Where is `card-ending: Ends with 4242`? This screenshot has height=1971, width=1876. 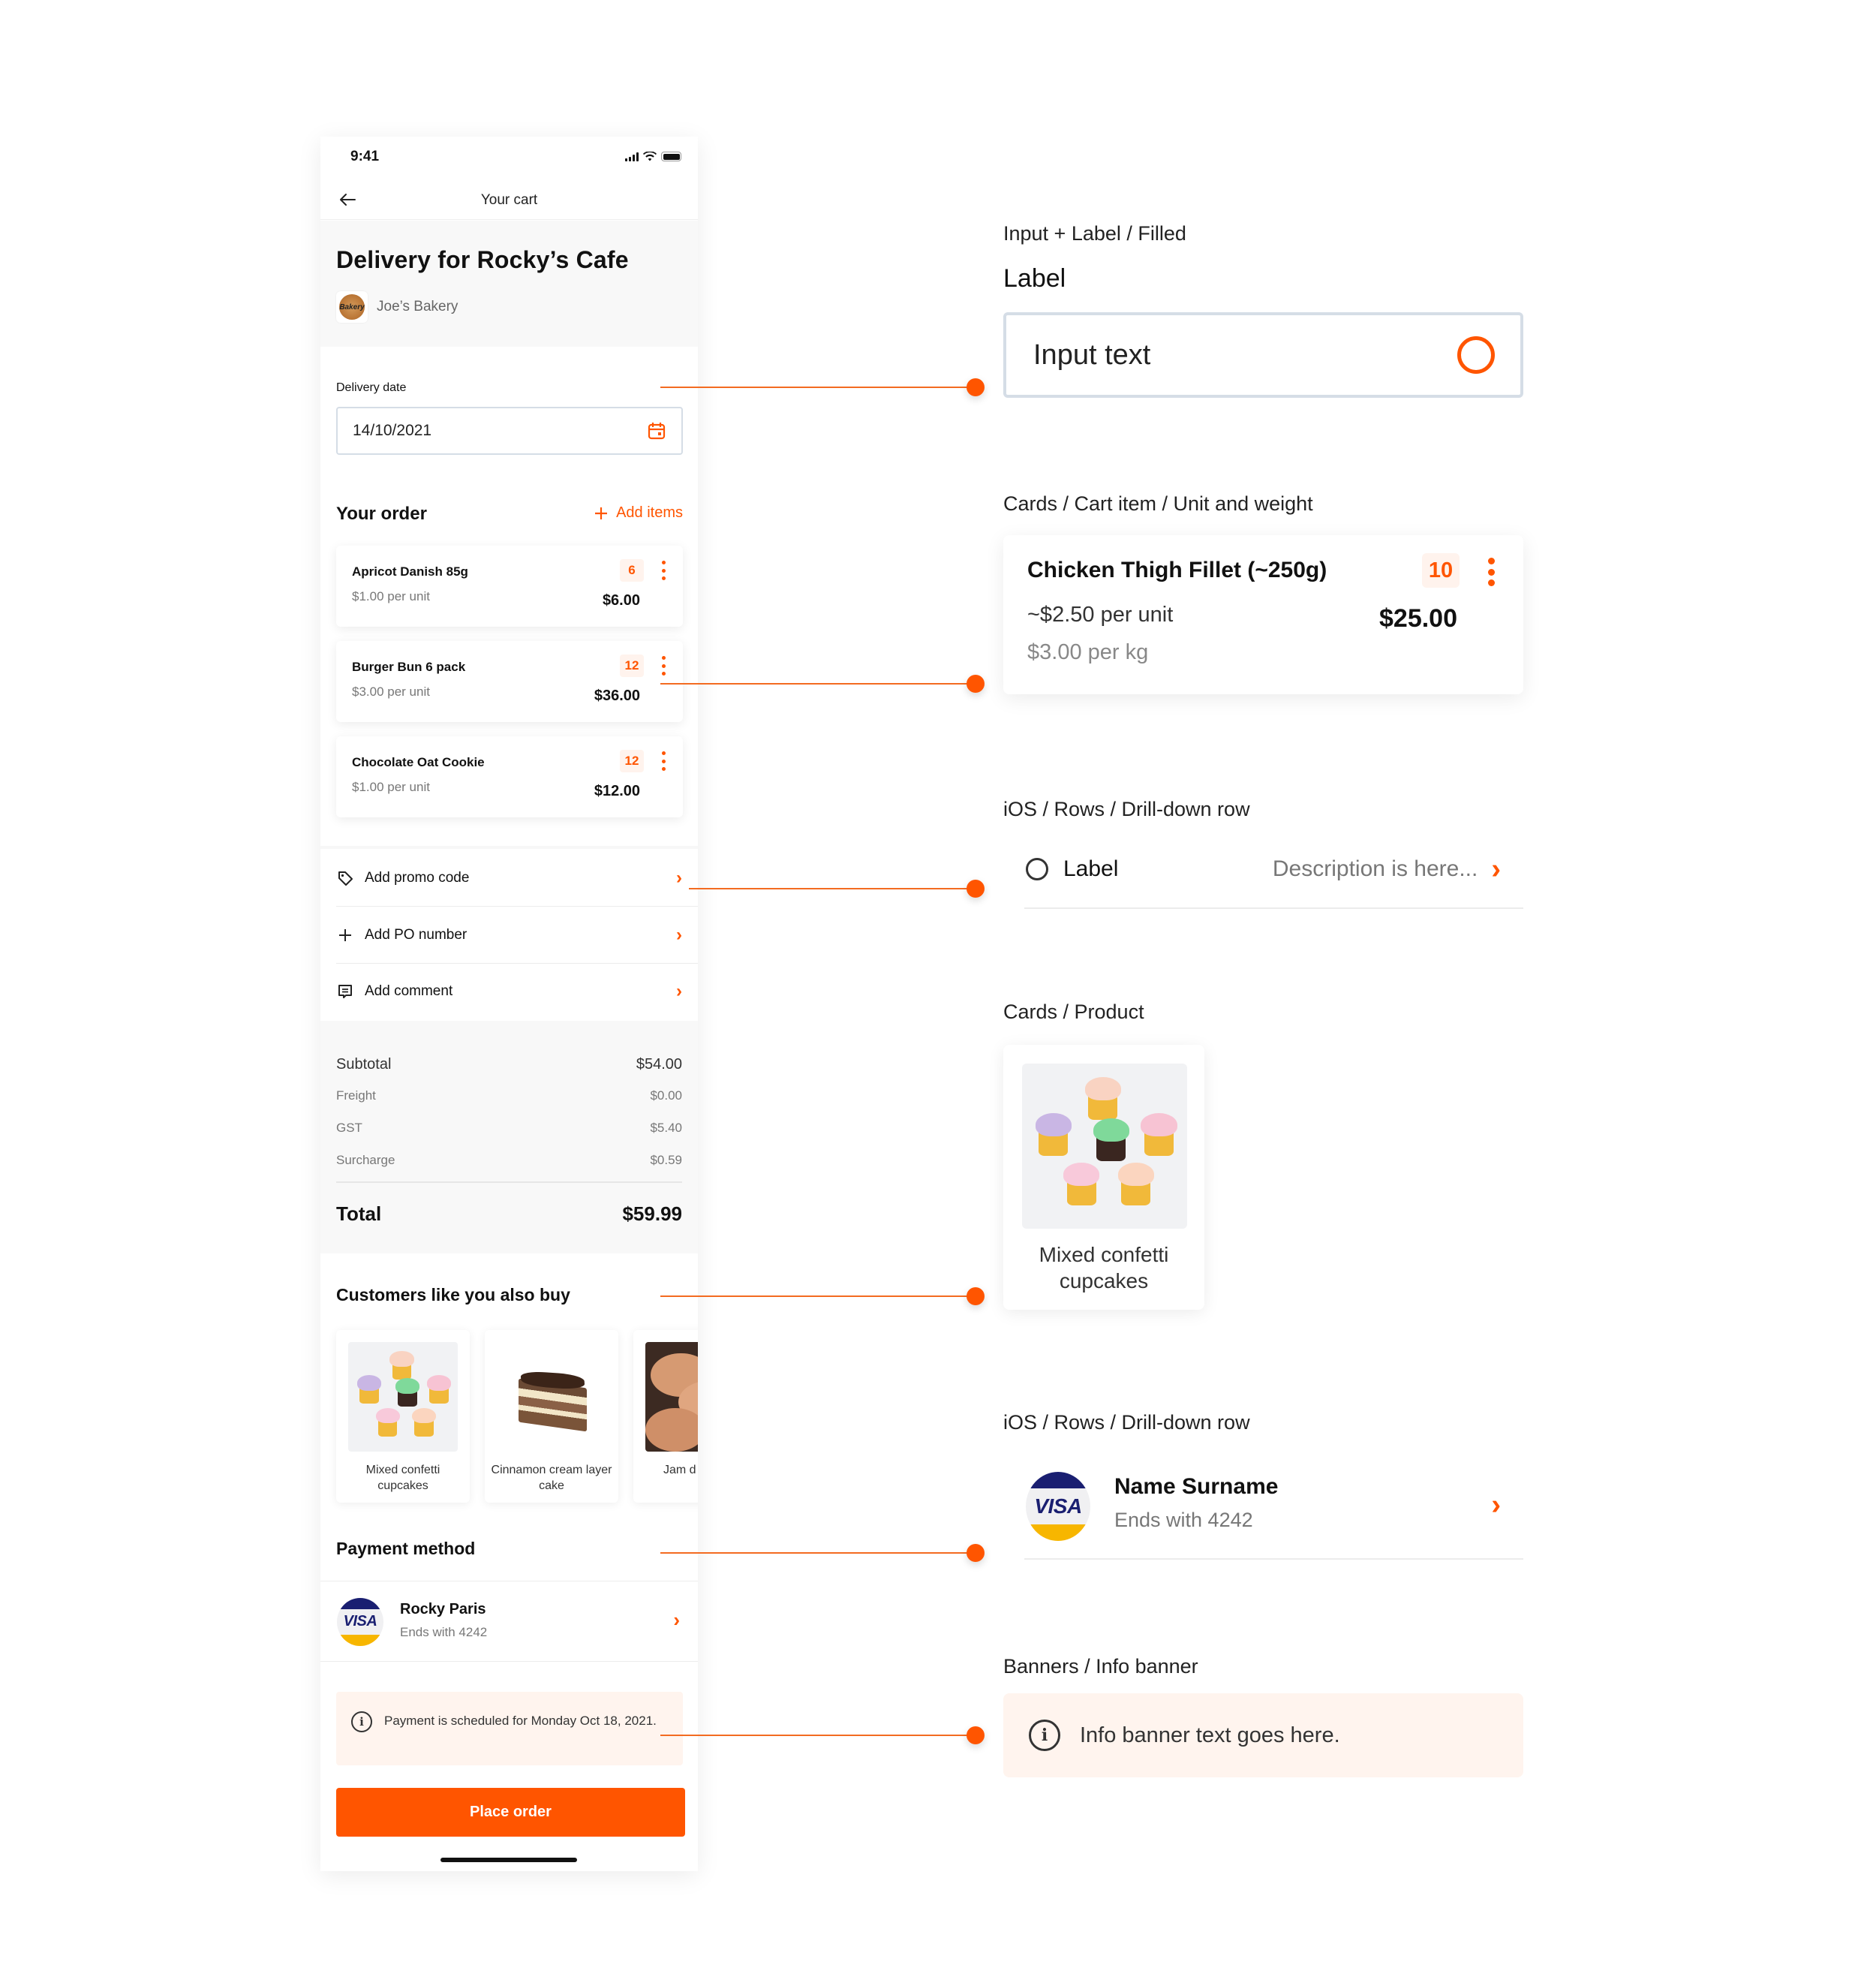 card-ending: Ends with 4242 is located at coordinates (1183, 1520).